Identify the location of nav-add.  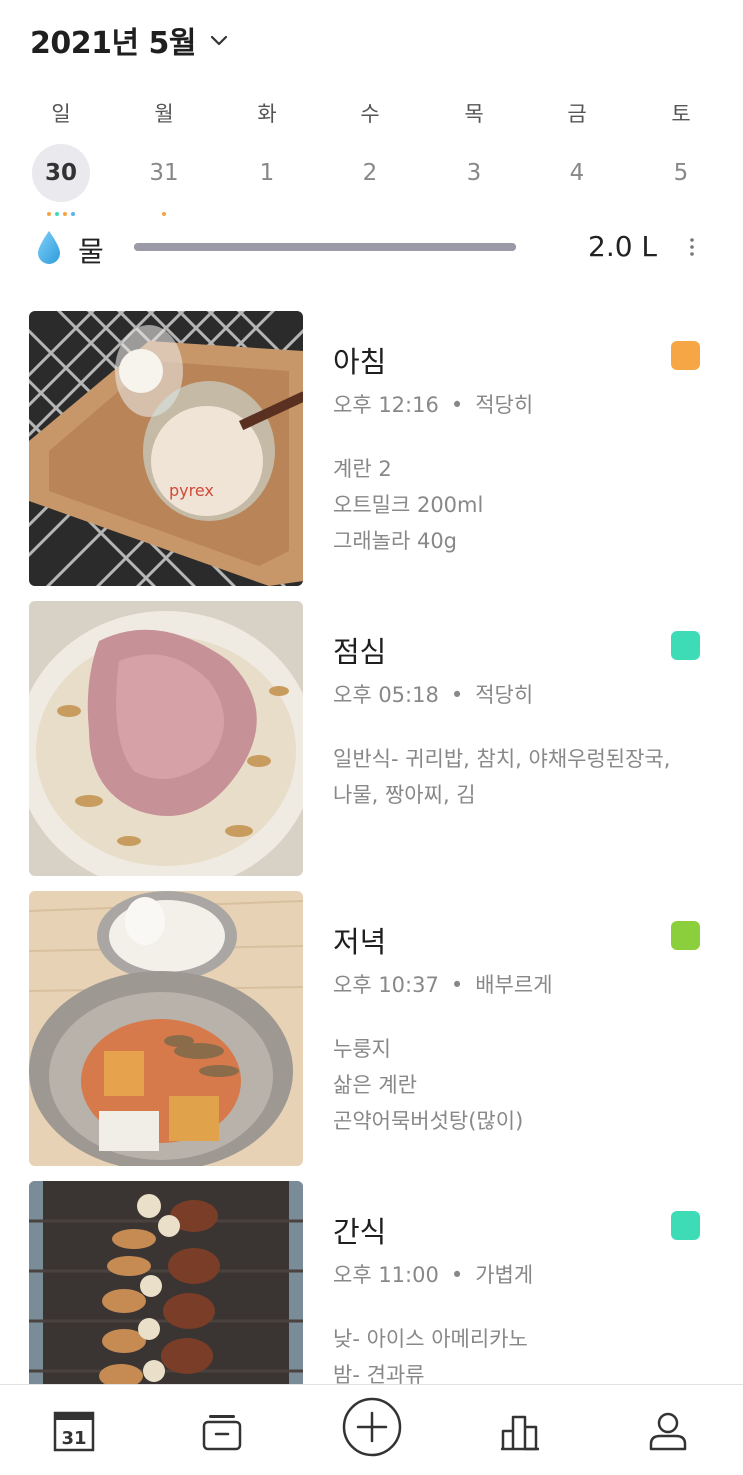
(372, 1427).